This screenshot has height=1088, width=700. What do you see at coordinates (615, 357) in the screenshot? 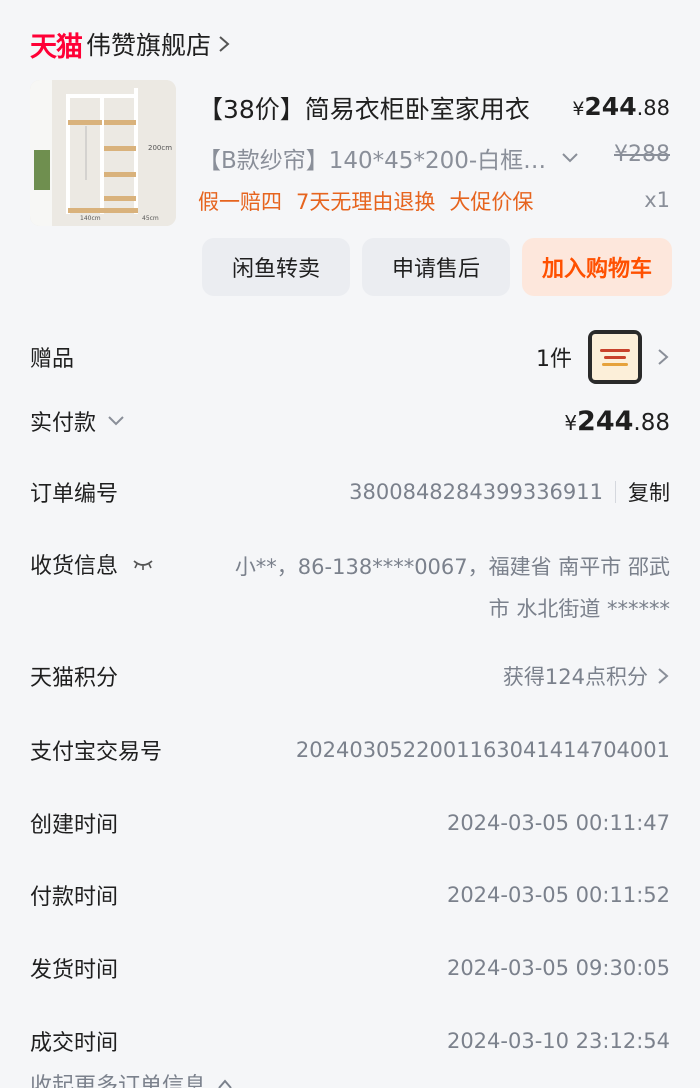
I see `gift-thumbnail` at bounding box center [615, 357].